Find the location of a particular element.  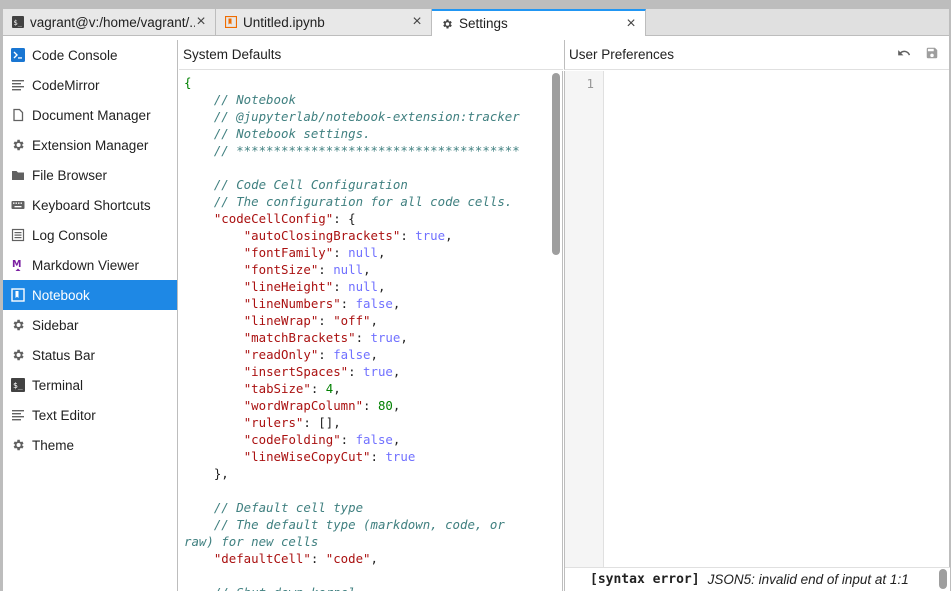

code-token: "lineWiseCopyCut" is located at coordinates (307, 456).